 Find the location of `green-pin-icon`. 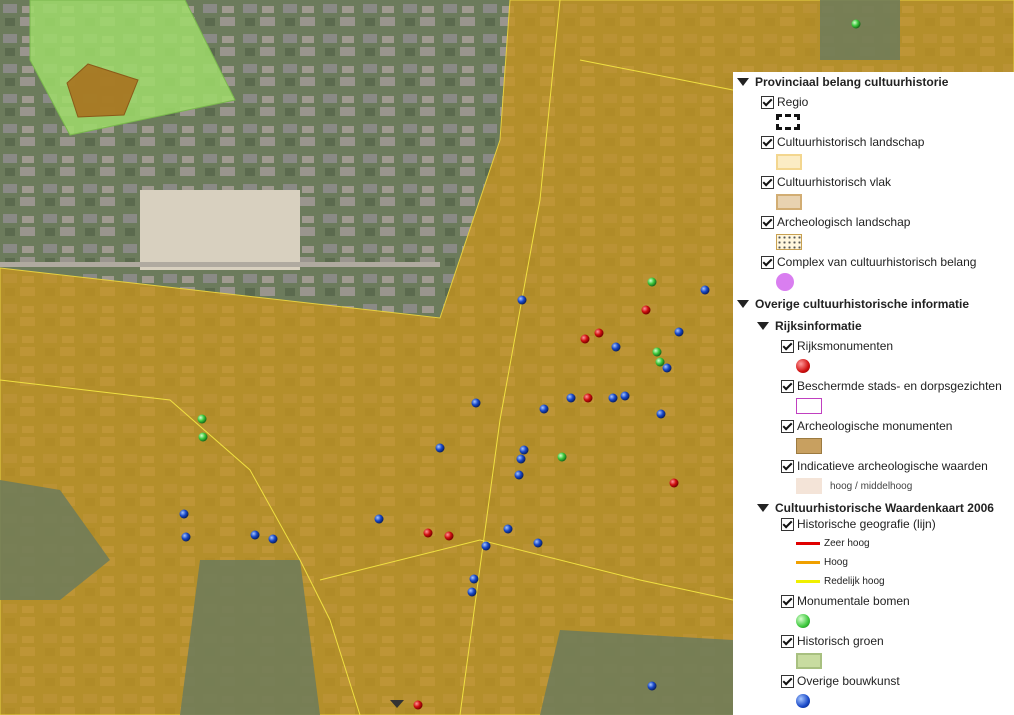

green-pin-icon is located at coordinates (803, 621).